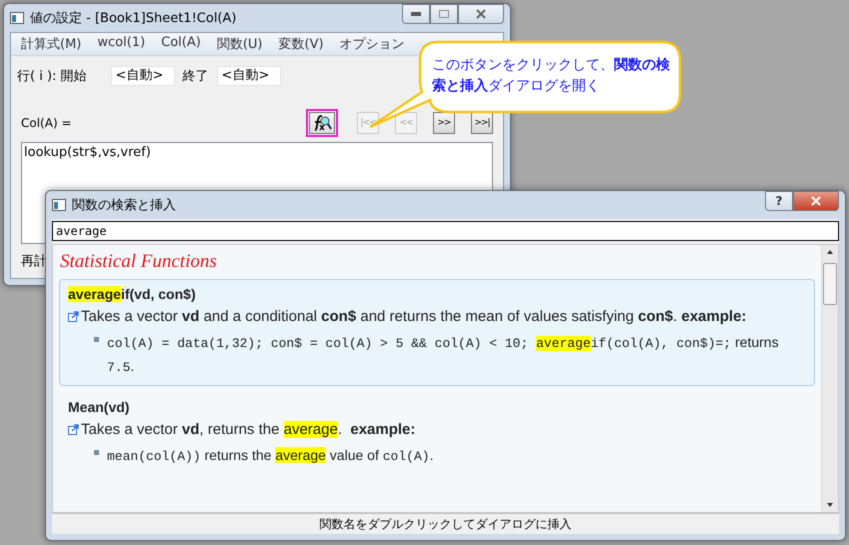 The image size is (849, 545). I want to click on formula-label: Col(A) =, so click(46, 123).